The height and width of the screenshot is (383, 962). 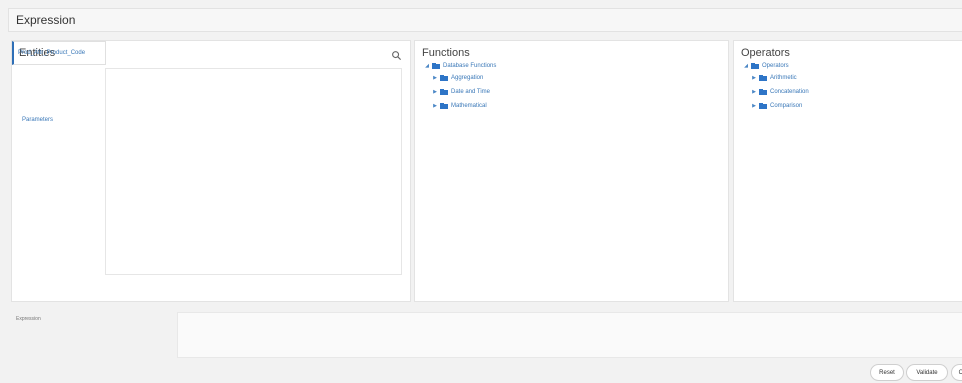 I want to click on validate-button: Validate, so click(x=927, y=372).